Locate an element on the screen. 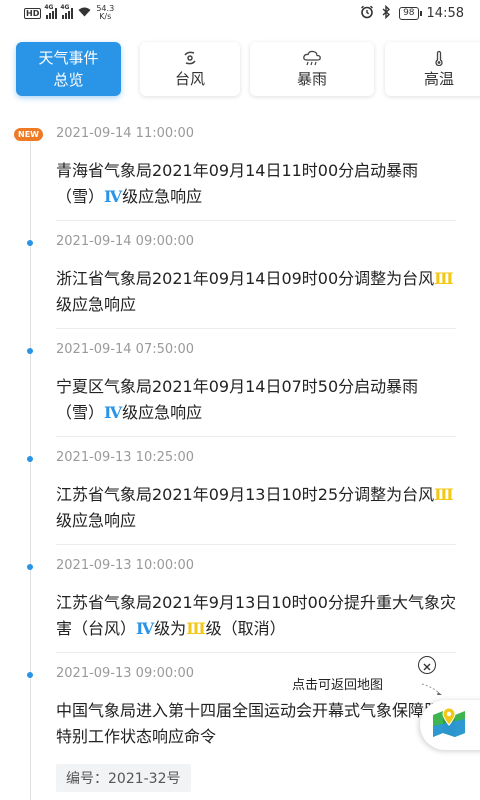  close-icon is located at coordinates (427, 665).